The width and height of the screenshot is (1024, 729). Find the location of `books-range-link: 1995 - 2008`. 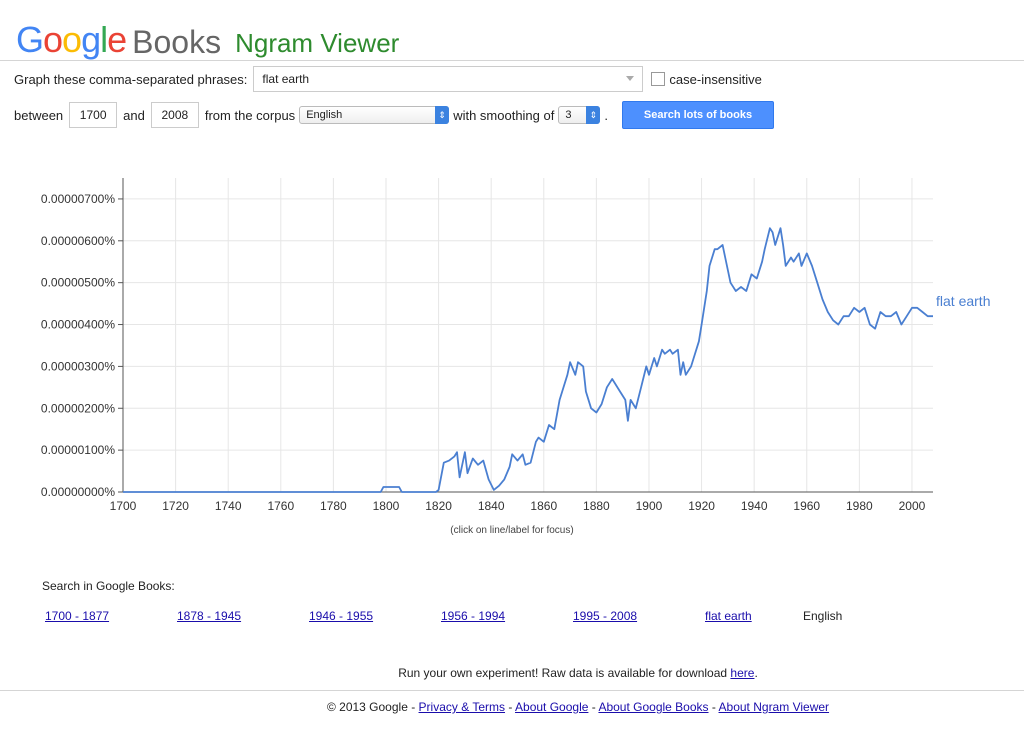

books-range-link: 1995 - 2008 is located at coordinates (605, 616).